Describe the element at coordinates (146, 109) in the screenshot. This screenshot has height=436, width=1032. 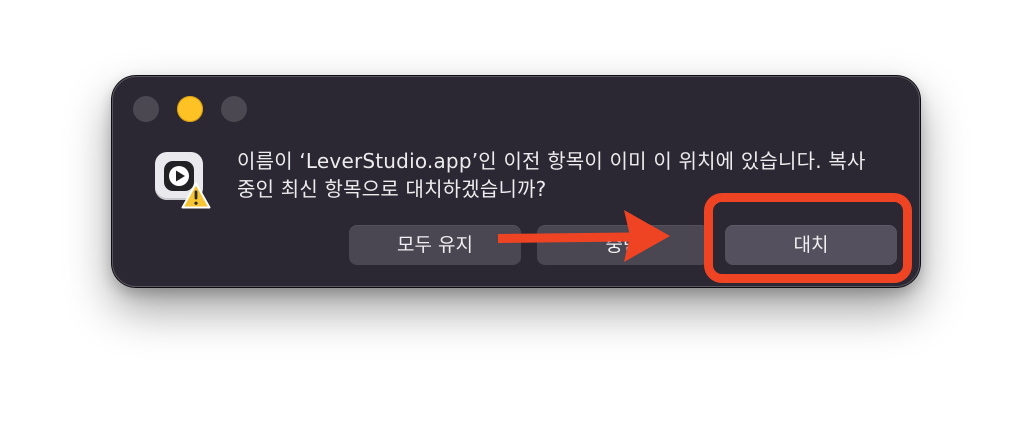
I see `window-close-button` at that location.